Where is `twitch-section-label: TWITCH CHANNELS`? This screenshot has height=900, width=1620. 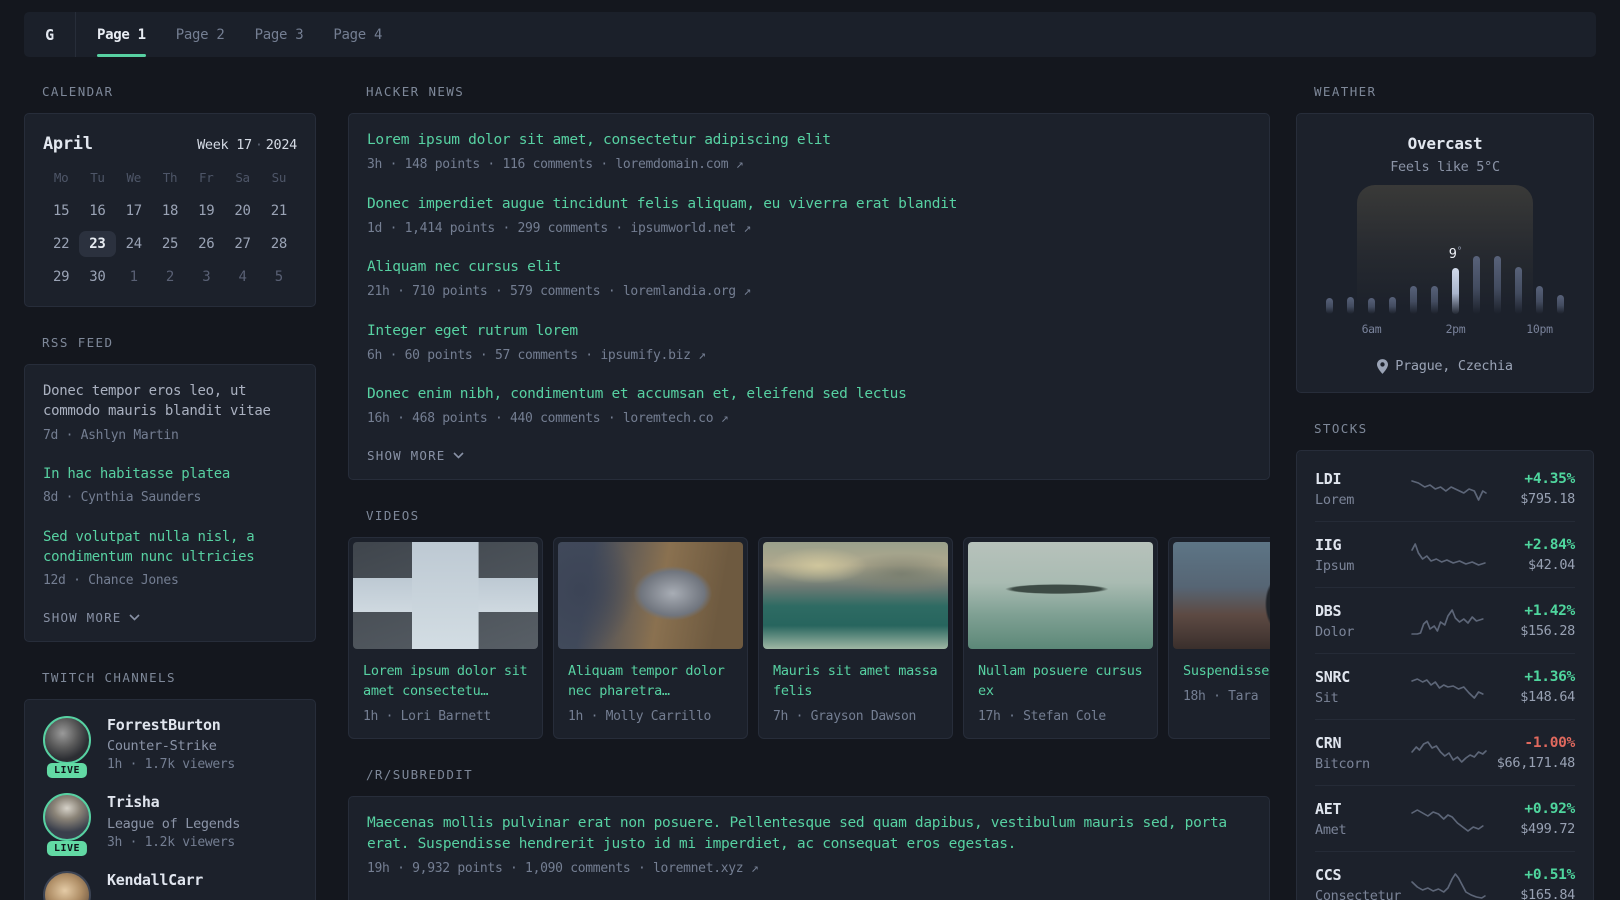 twitch-section-label: TWITCH CHANNELS is located at coordinates (109, 677).